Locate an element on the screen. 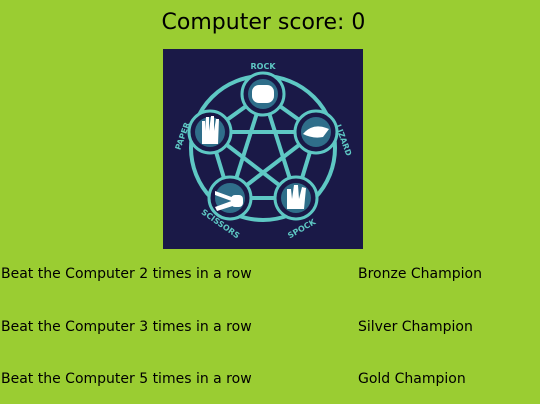 Image resolution: width=540 pixels, height=404 pixels. achievement-title: Bronze Champion is located at coordinates (420, 274).